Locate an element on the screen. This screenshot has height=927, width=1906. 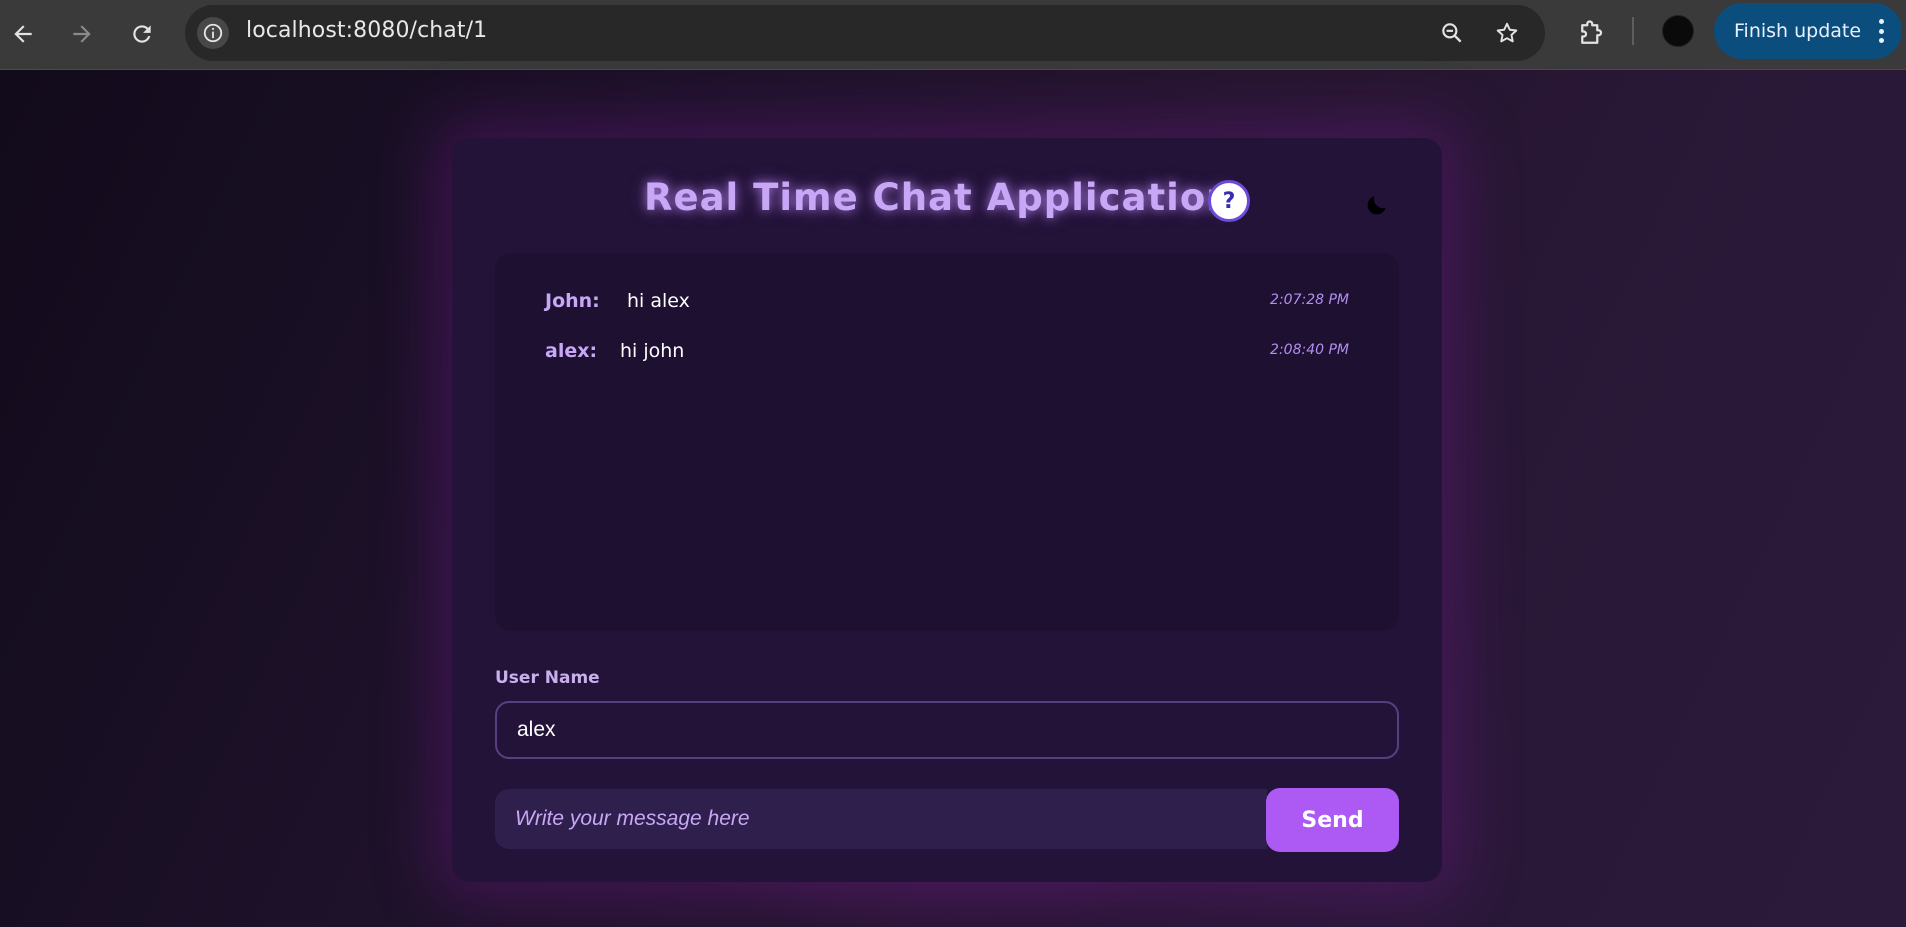
url-text: localhost:8080/chat/1 is located at coordinates (366, 30).